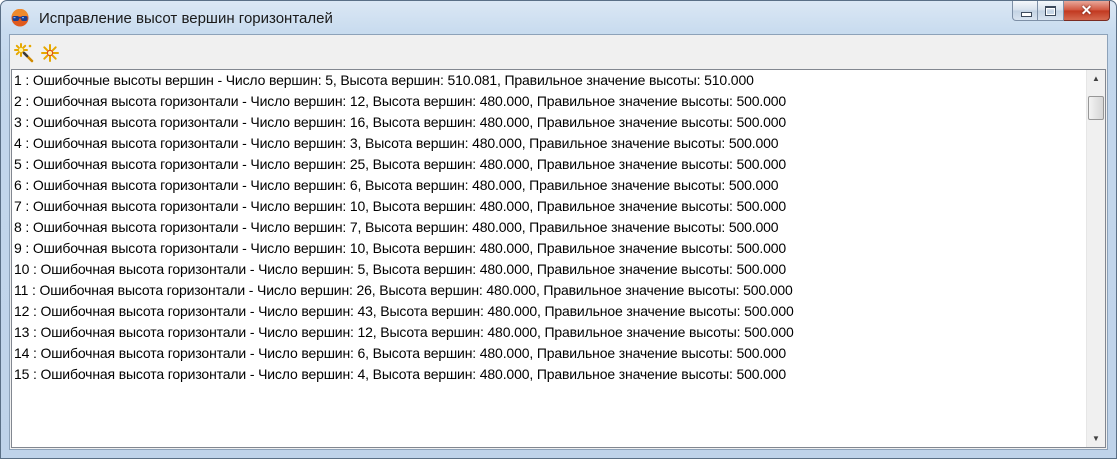  I want to click on close-button: ✕, so click(1087, 11).